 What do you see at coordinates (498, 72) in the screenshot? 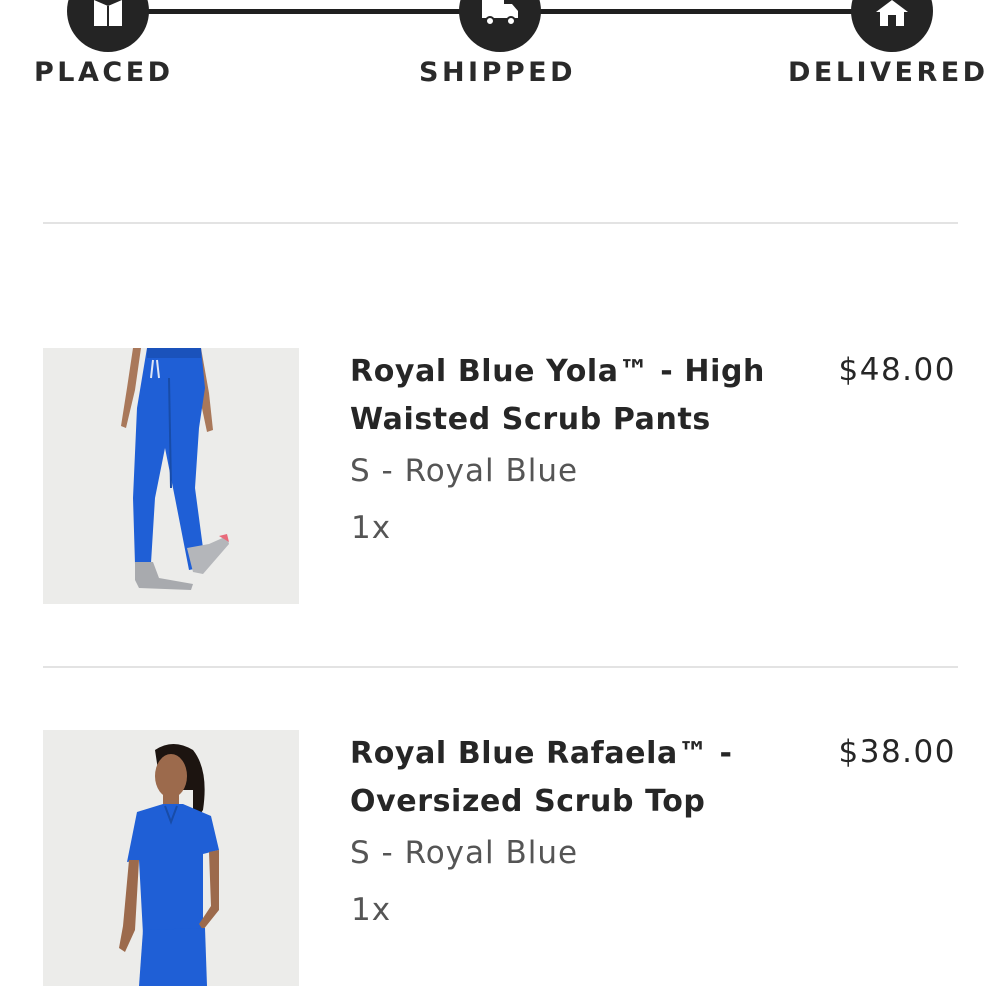
I see `step-label-shipped: SHIPPED` at bounding box center [498, 72].